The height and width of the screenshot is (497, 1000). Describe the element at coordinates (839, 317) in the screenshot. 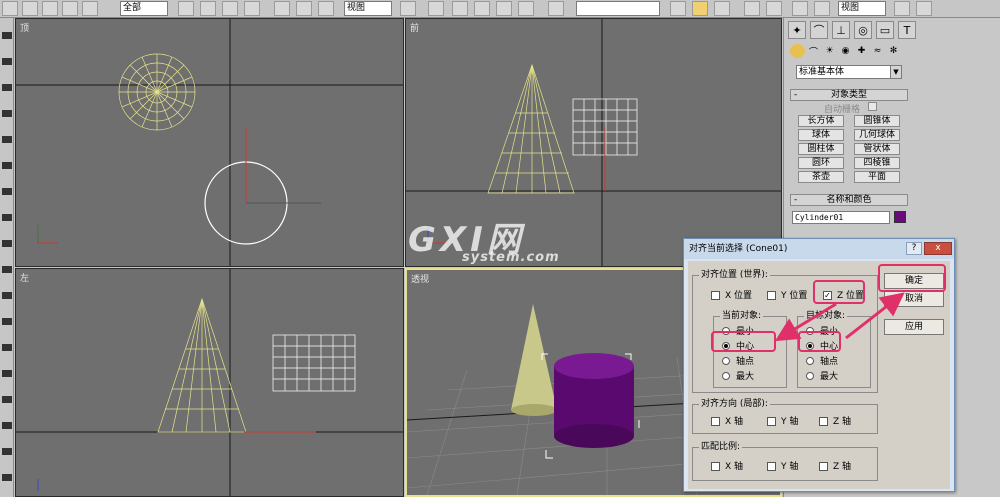

I see `annotation-arrows` at that location.